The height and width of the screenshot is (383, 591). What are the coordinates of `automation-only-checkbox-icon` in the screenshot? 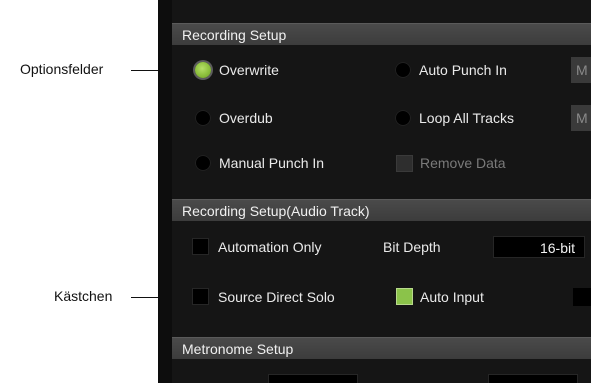 It's located at (200, 246).